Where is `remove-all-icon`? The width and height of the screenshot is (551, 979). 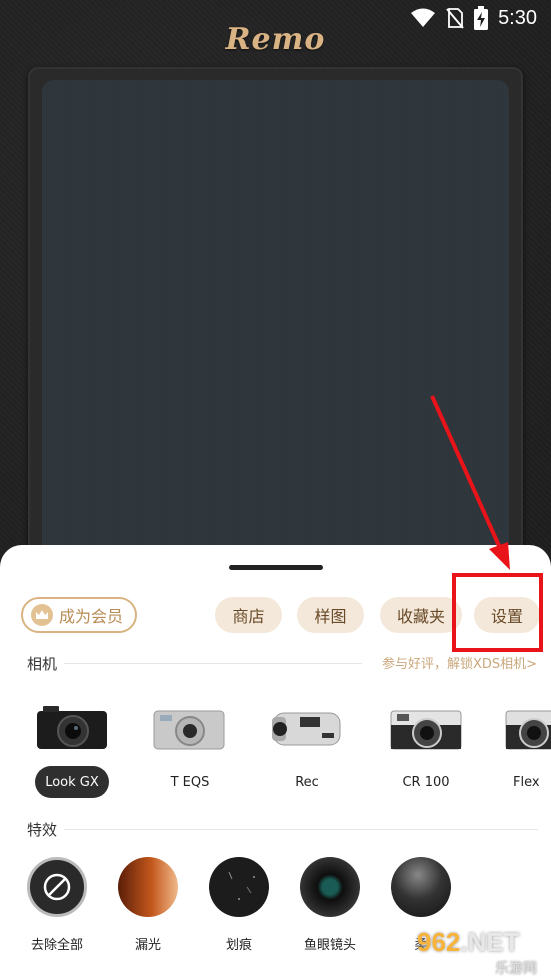 remove-all-icon is located at coordinates (57, 887).